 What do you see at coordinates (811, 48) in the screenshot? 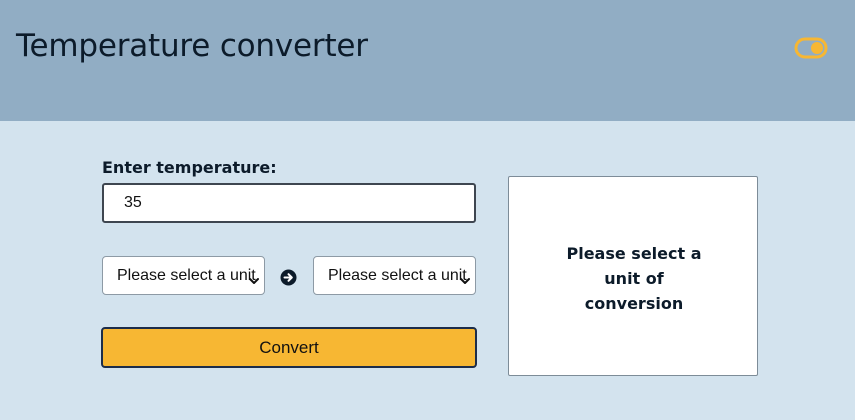
I see `toggle-switch-icon` at bounding box center [811, 48].